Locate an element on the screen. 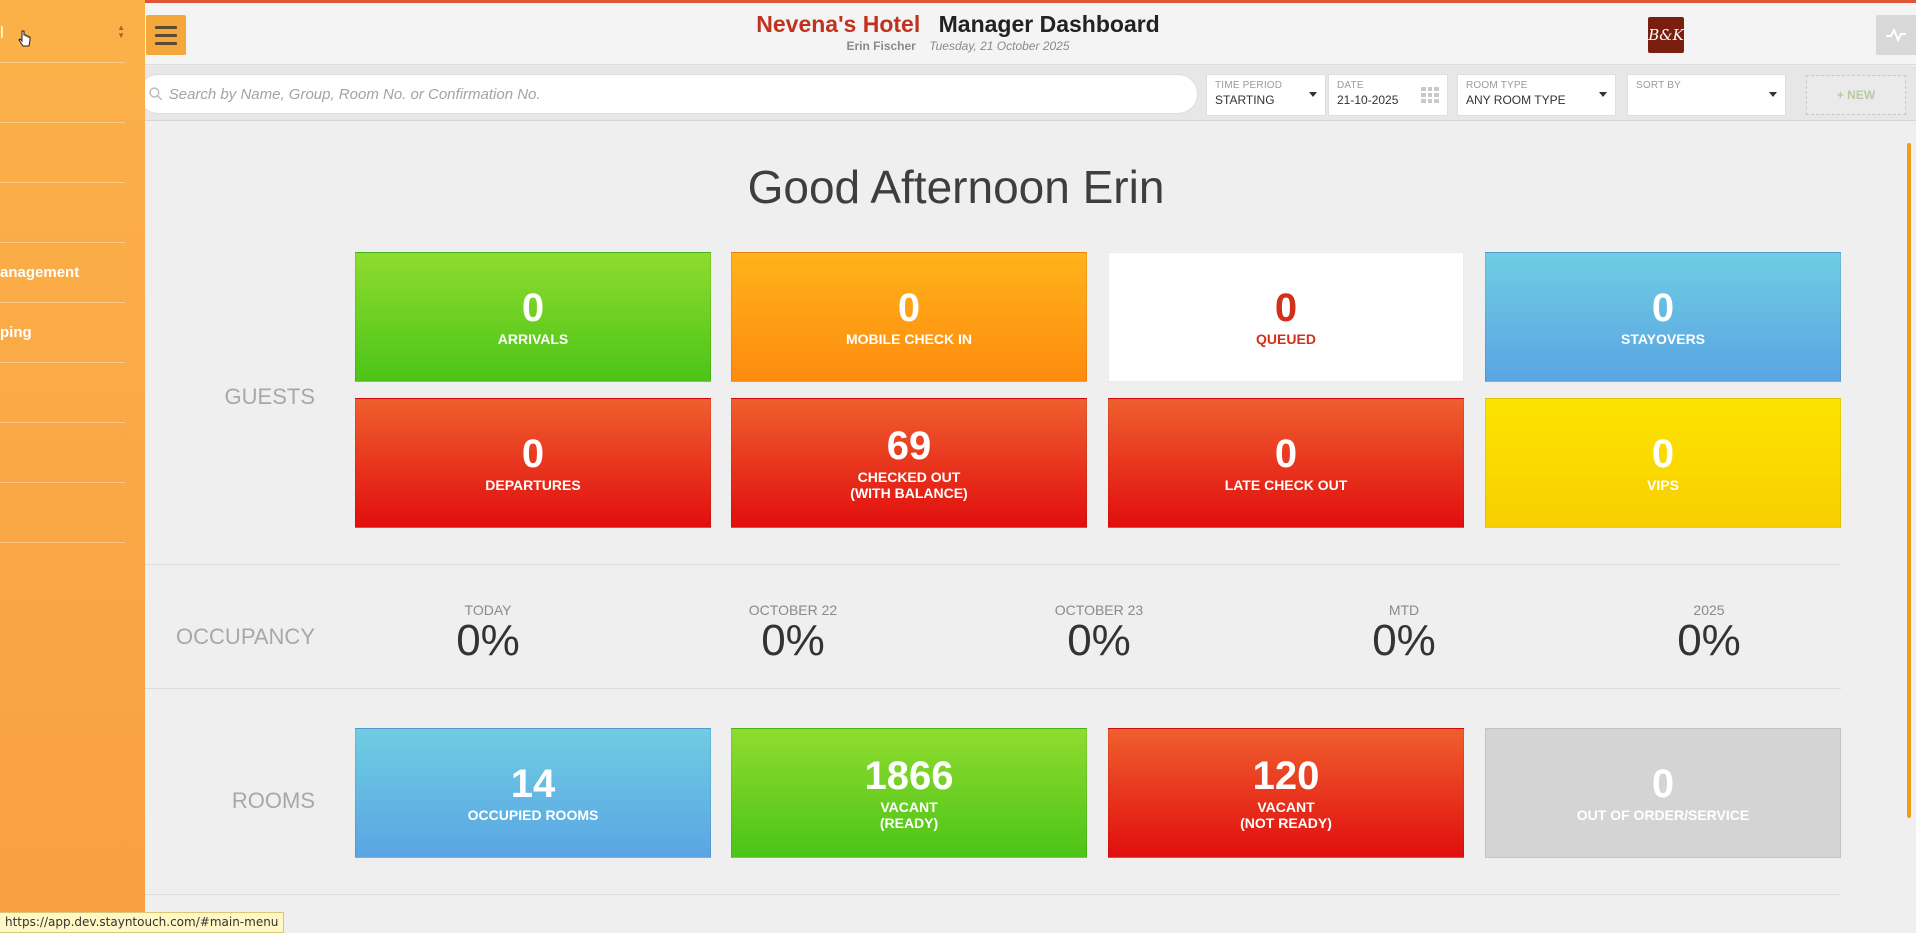 This screenshot has width=1916, height=933. queued-tile: 0 QUEUED is located at coordinates (1286, 317).